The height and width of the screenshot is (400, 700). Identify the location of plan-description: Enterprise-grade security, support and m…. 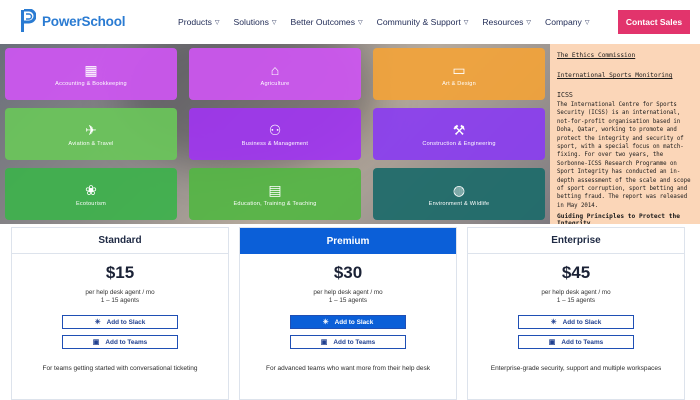
(576, 368).